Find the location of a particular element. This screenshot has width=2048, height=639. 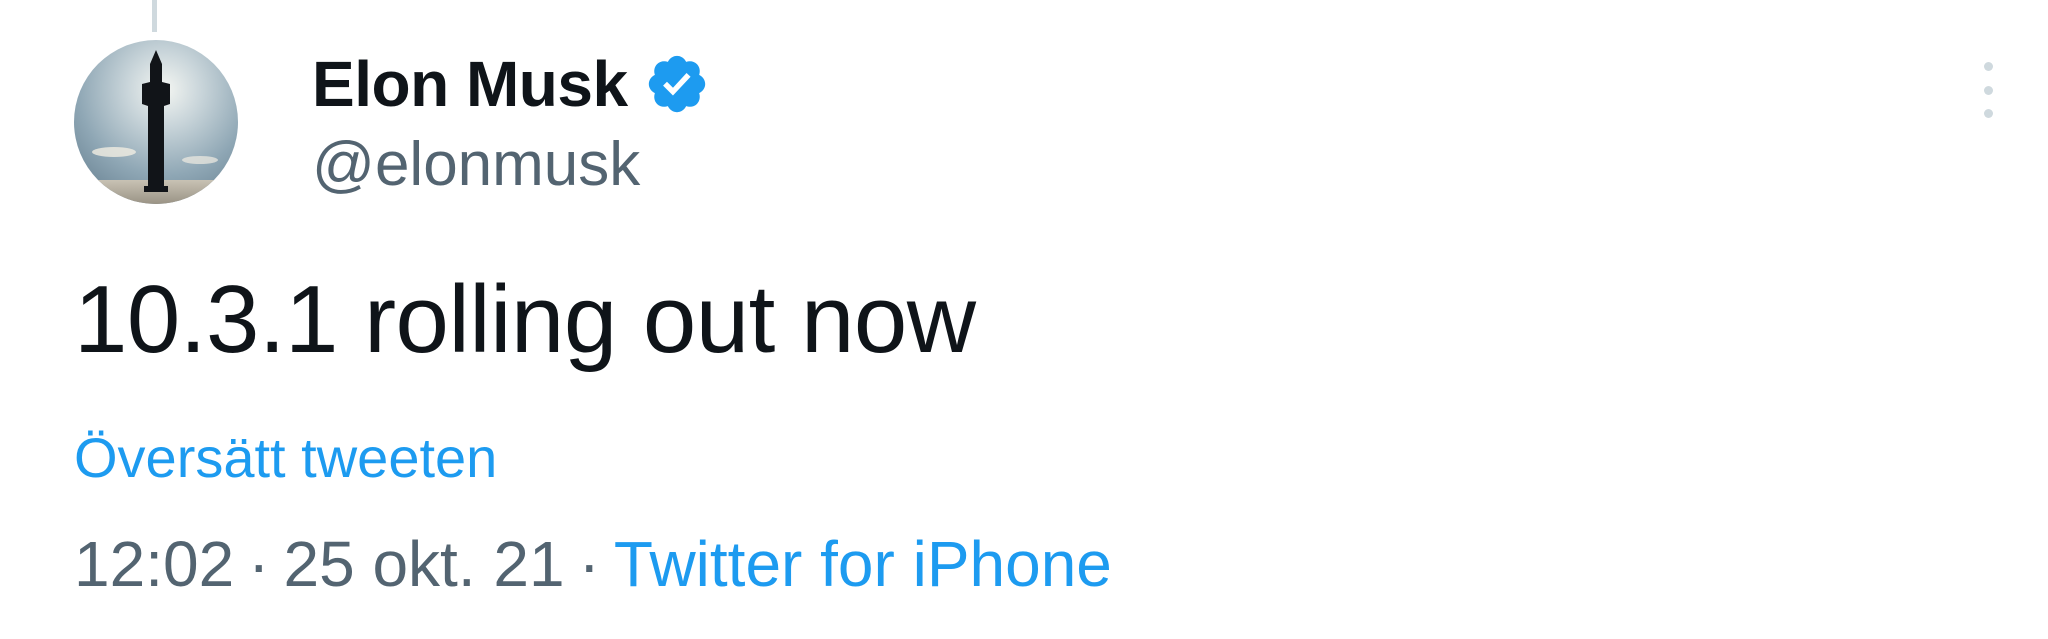

tweet-source-link: Twitter for iPhone is located at coordinates (863, 564).